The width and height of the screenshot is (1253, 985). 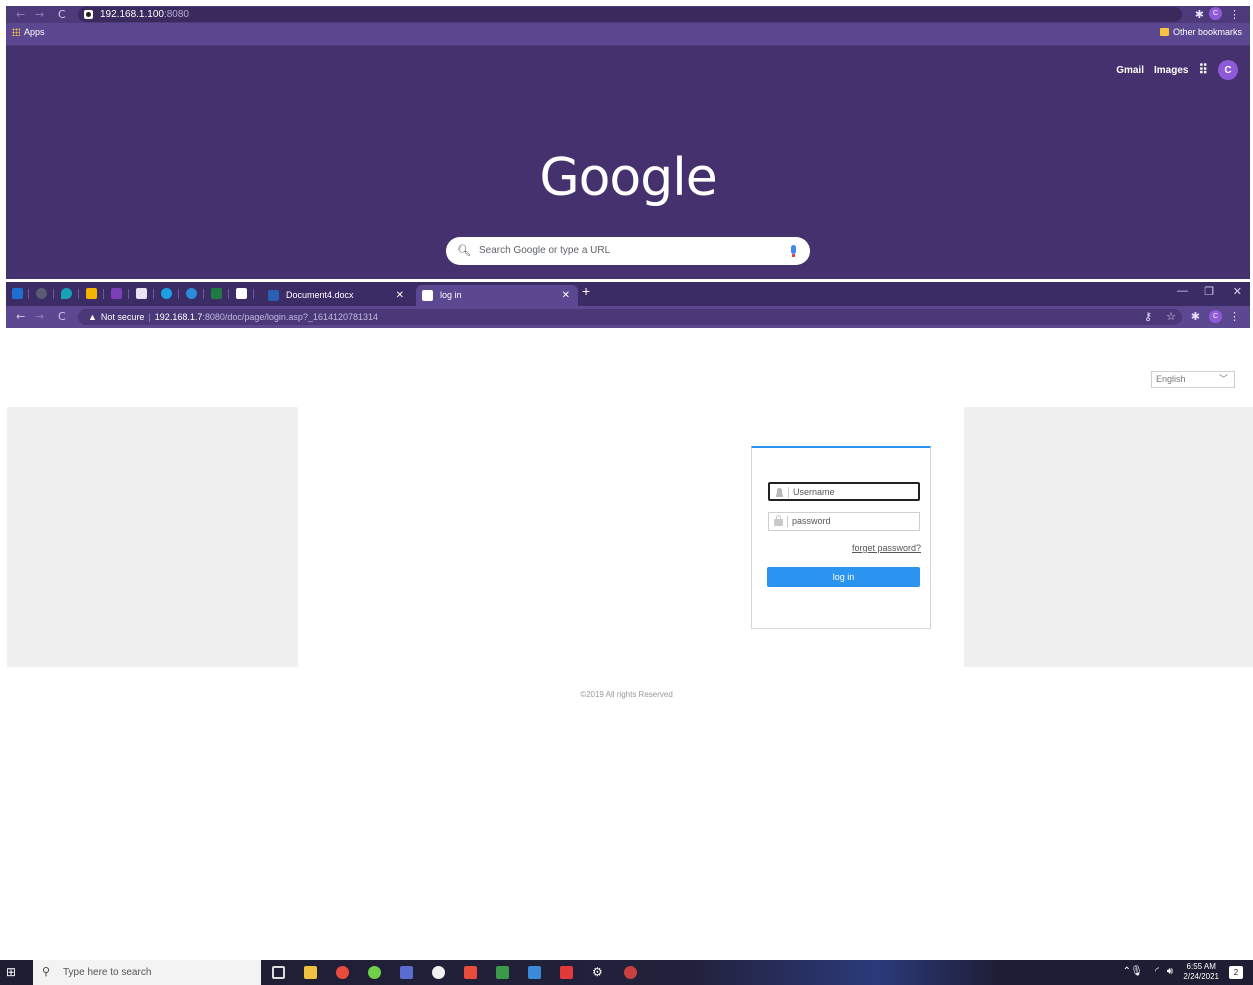 I want to click on left-gray-panel, so click(x=152, y=537).